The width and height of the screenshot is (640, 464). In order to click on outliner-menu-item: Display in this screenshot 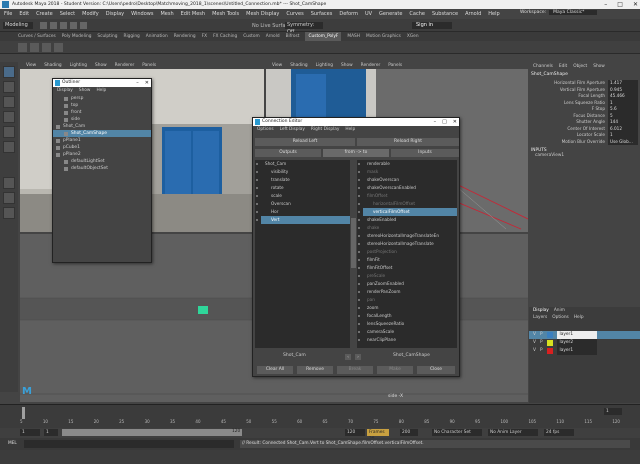, I will do `click(65, 90)`.